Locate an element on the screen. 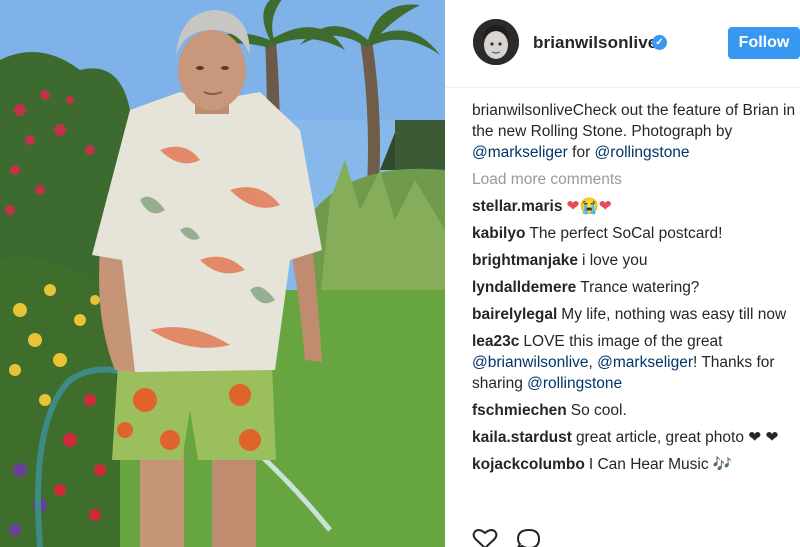  comment-item: stellar.maris ❤😭❤ is located at coordinates (636, 206).